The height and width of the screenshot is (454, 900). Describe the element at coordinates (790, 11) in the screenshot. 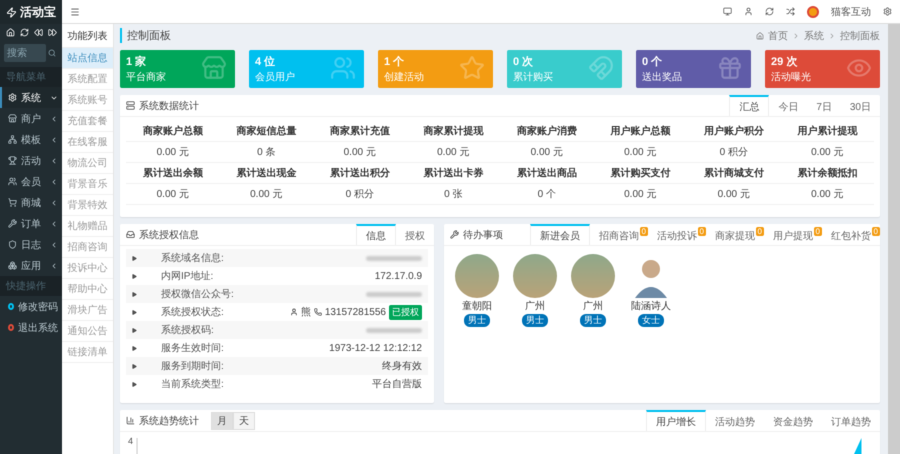

I see `shuffle-icon` at that location.